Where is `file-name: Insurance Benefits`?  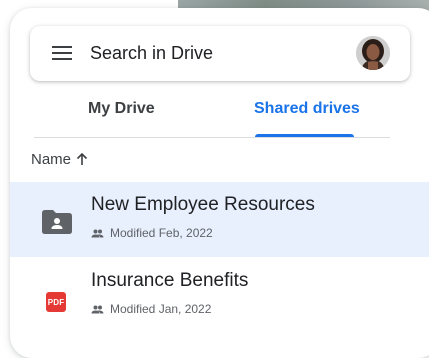
file-name: Insurance Benefits is located at coordinates (170, 280).